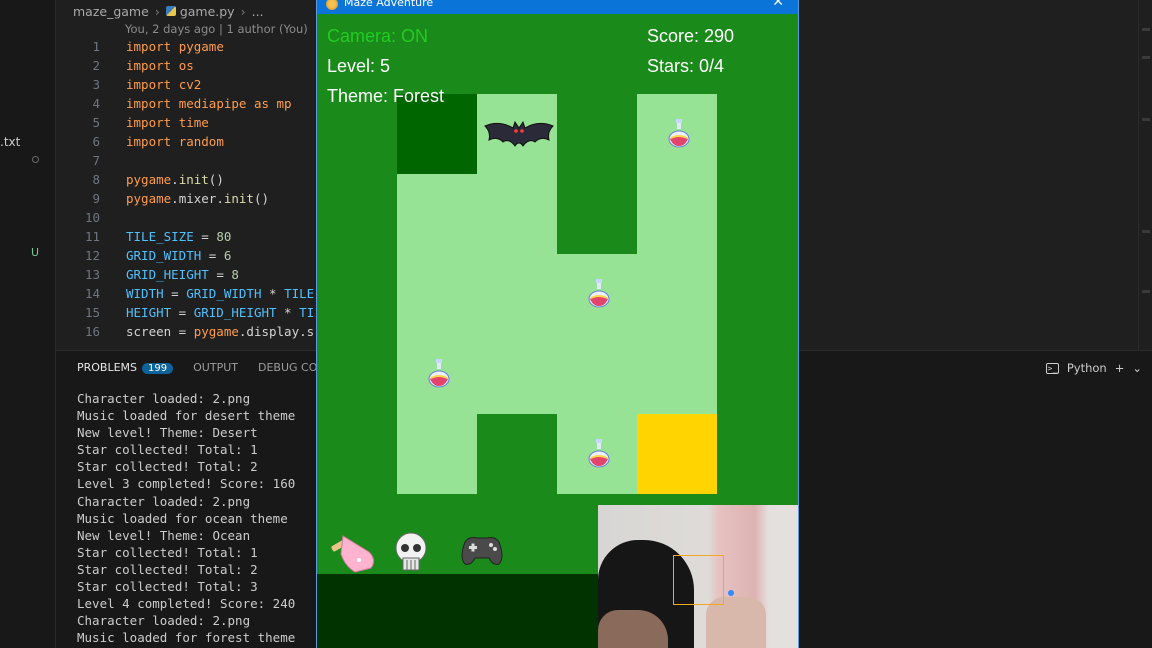 The width and height of the screenshot is (1152, 648). I want to click on code-line: 16 screen = pygame .display.s, so click(186, 331).